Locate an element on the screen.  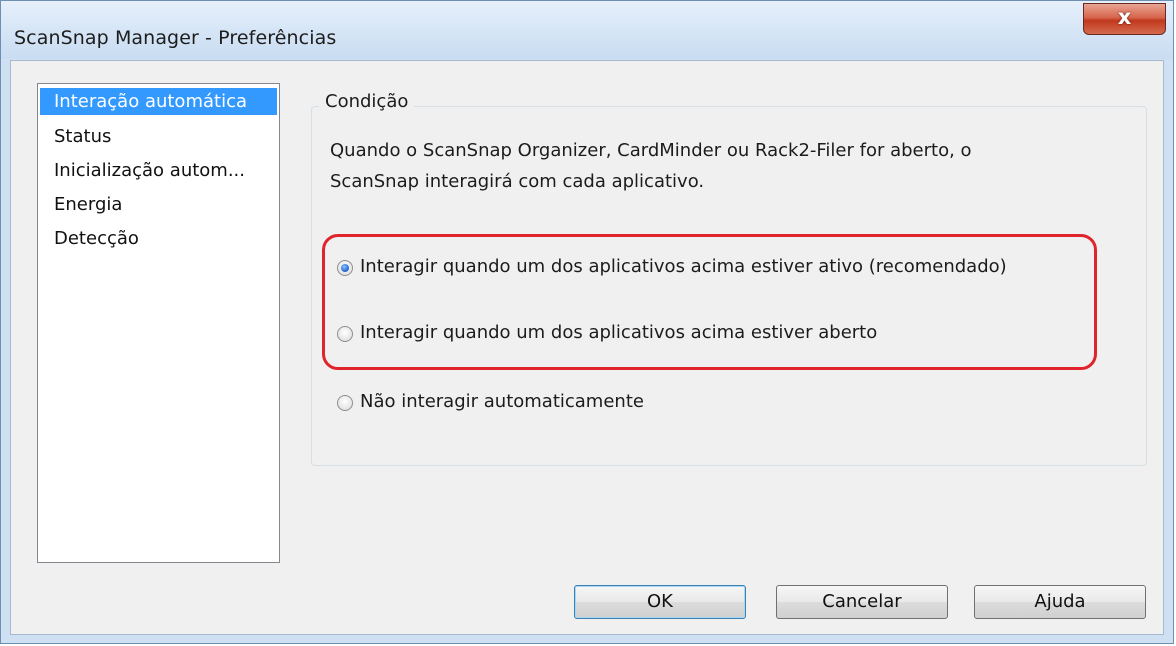
condition-group-label: Condição is located at coordinates (367, 101).